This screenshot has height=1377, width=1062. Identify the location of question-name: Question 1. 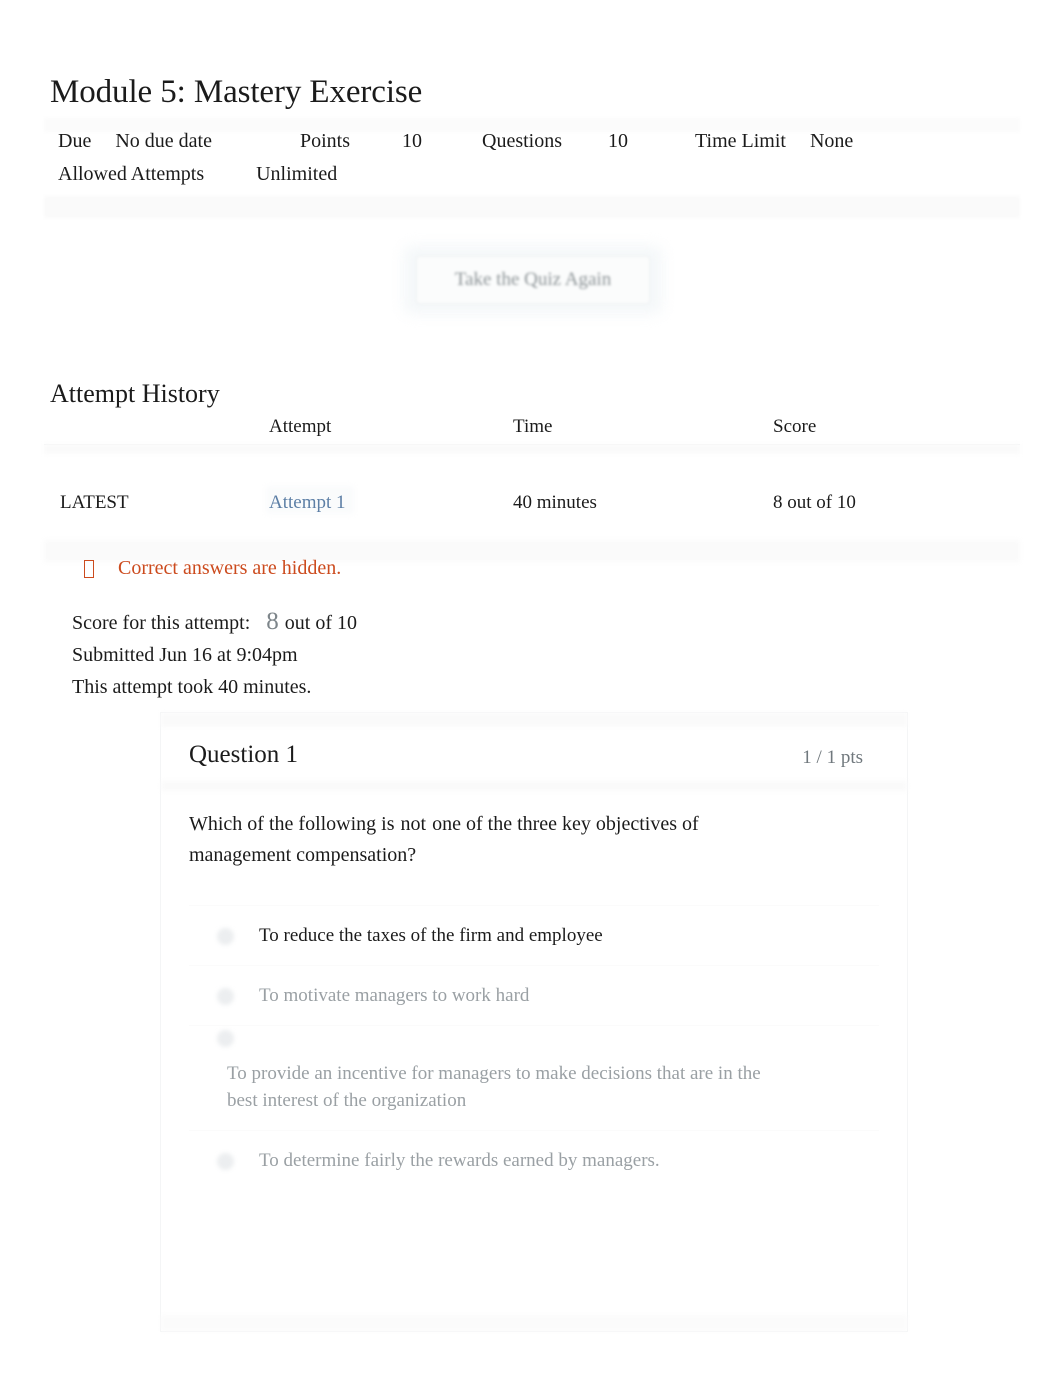
(244, 754).